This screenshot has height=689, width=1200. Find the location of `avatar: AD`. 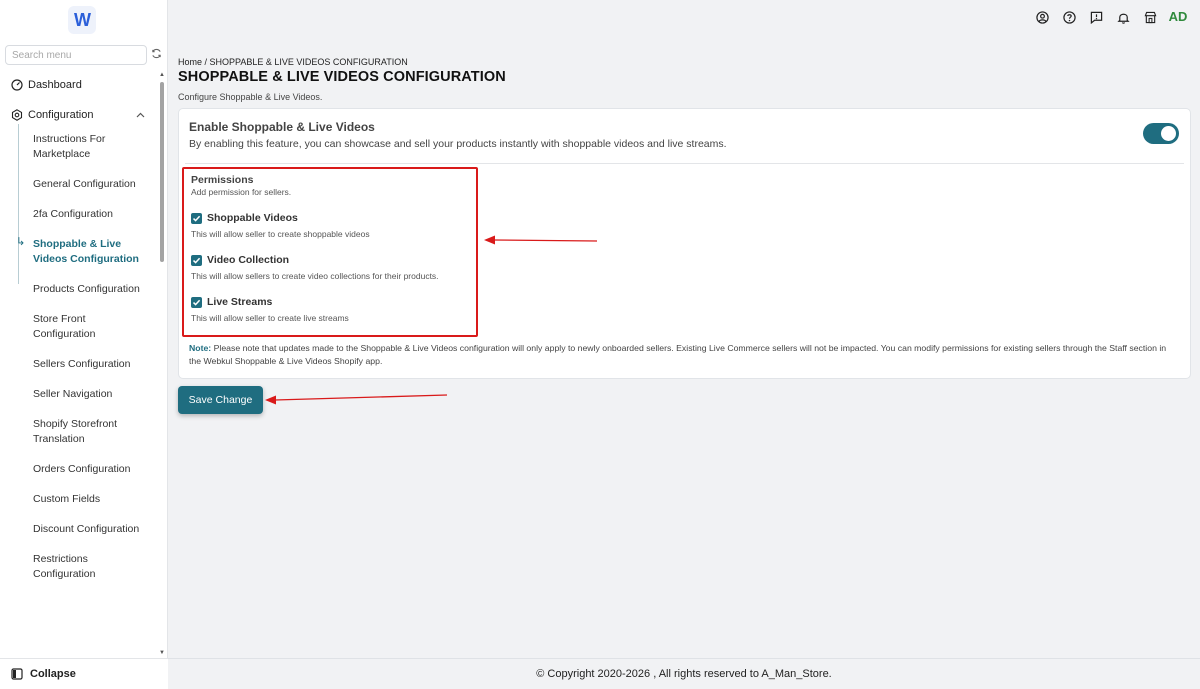

avatar: AD is located at coordinates (1178, 17).